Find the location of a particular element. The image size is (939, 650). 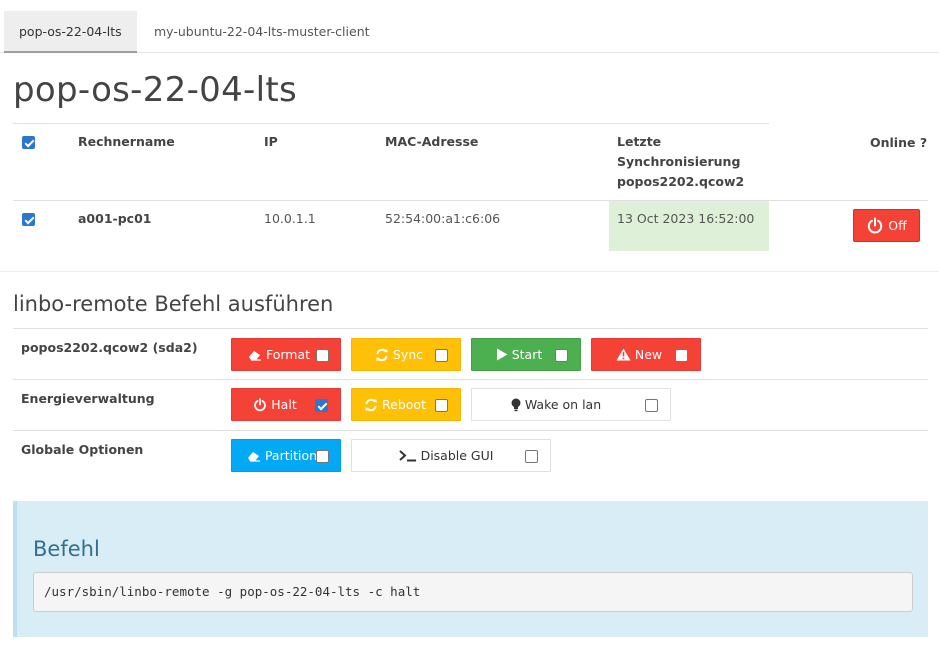

halt-label: Halt is located at coordinates (284, 404).